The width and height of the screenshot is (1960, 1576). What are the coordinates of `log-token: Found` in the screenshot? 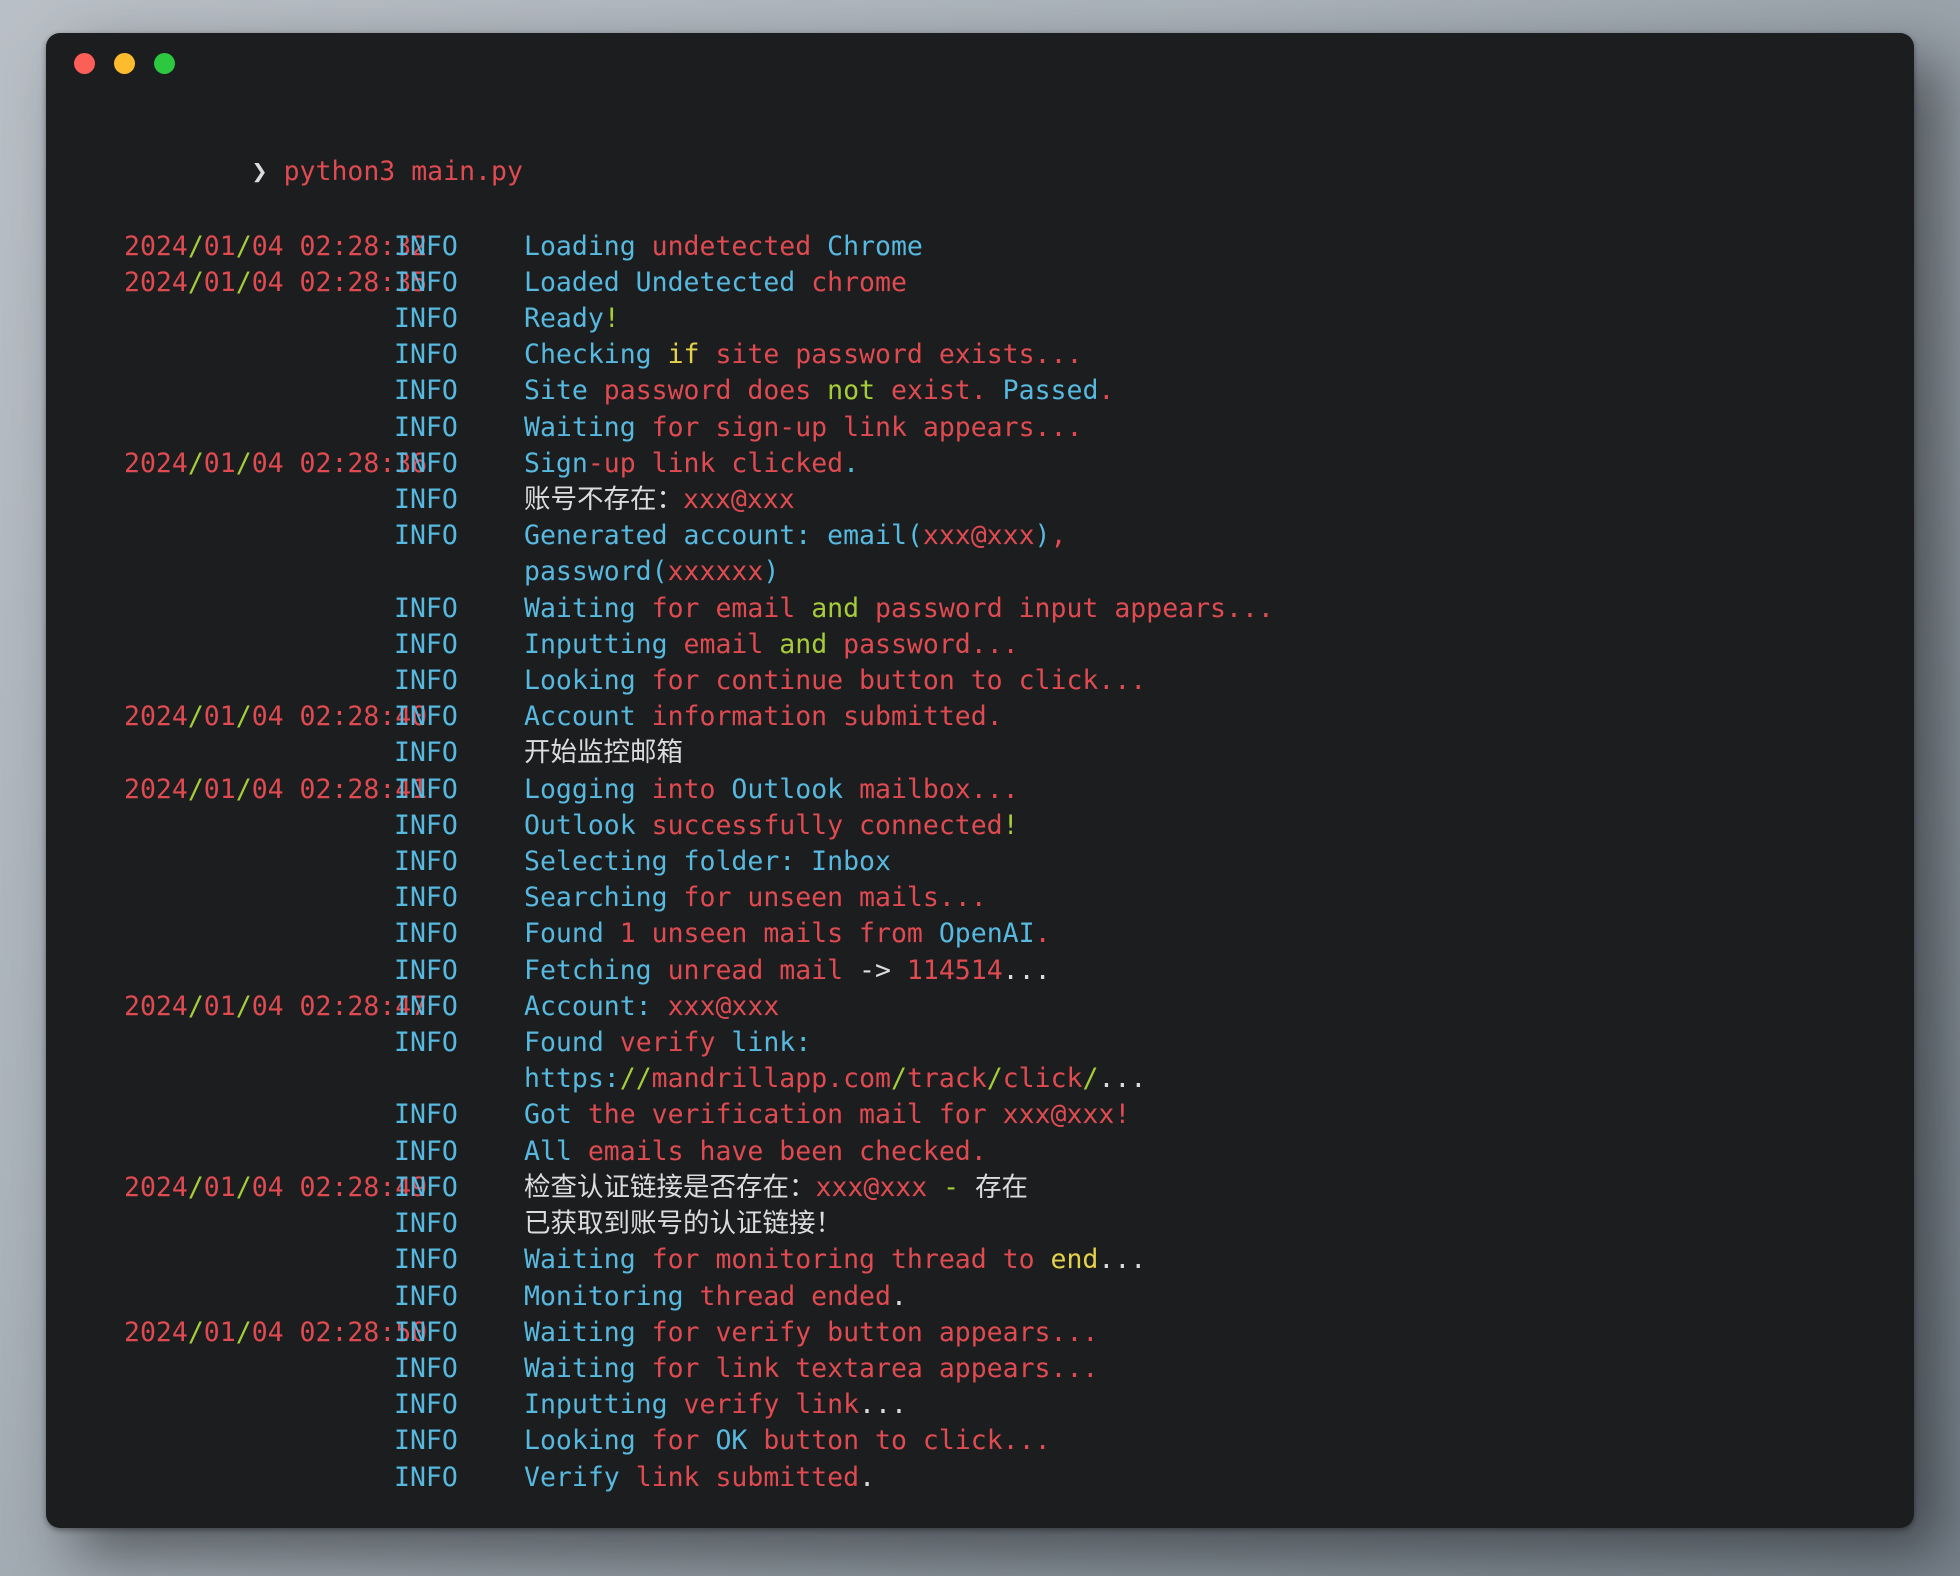 It's located at (572, 1043).